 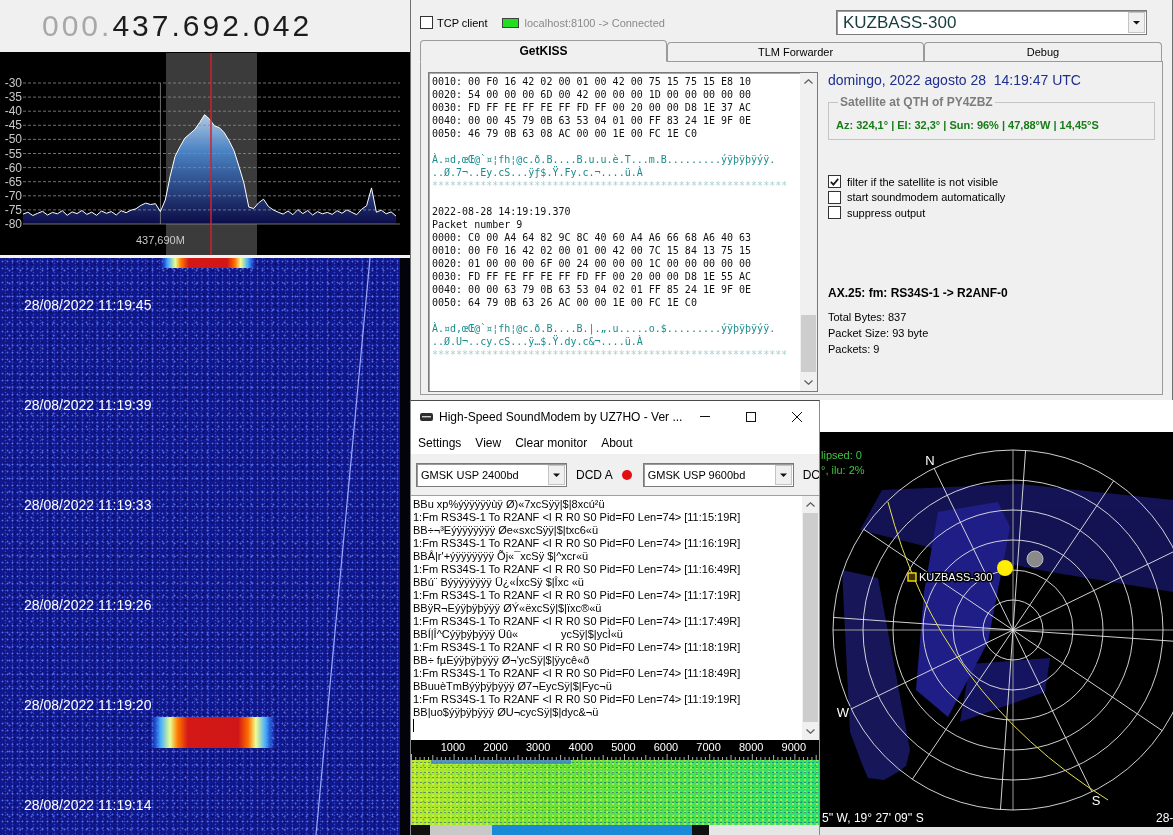 What do you see at coordinates (507, 608) in the screenshot?
I see `monitor-line: BBÿR¬Eýÿþÿþÿÿÿ ØÝ«ëxcSÿ|$|ïxc®«ü` at bounding box center [507, 608].